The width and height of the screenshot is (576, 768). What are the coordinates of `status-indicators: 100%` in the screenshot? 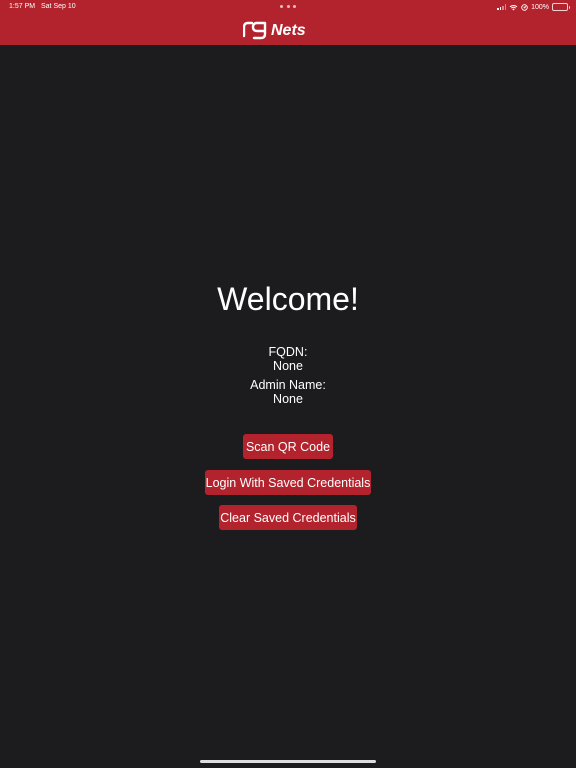 It's located at (533, 7).